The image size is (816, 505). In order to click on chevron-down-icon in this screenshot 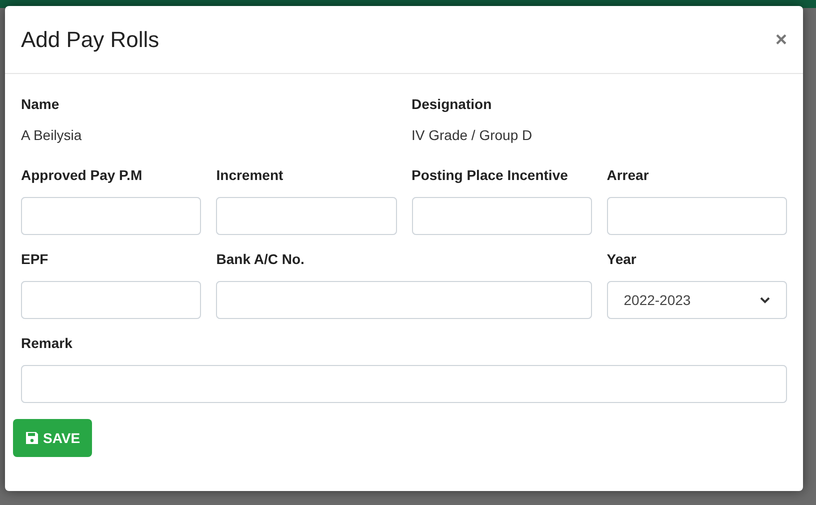, I will do `click(765, 300)`.